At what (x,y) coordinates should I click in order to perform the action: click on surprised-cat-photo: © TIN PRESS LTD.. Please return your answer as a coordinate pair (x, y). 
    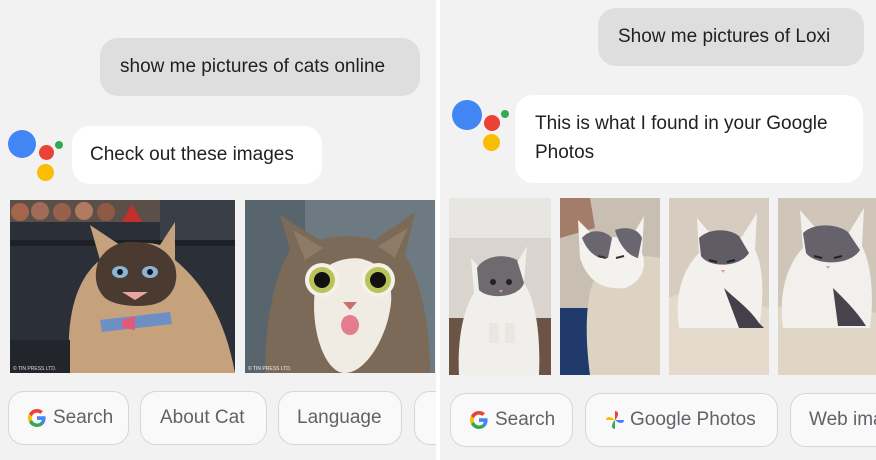
    Looking at the image, I should click on (340, 286).